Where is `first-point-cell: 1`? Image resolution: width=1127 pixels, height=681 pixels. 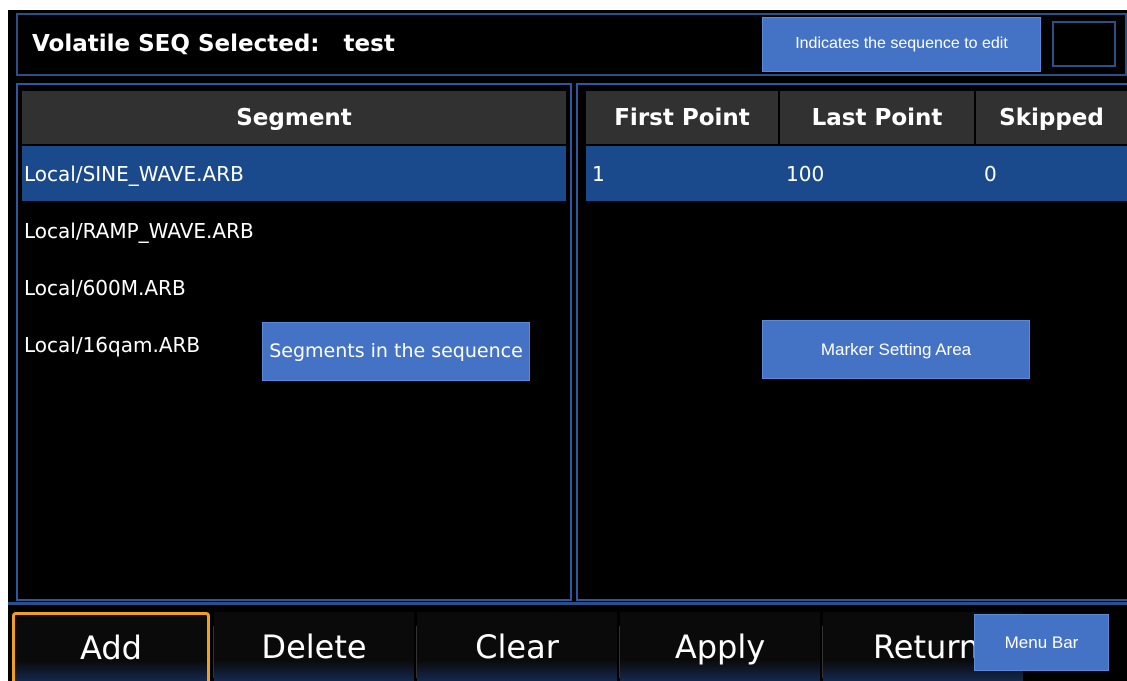
first-point-cell: 1 is located at coordinates (683, 173).